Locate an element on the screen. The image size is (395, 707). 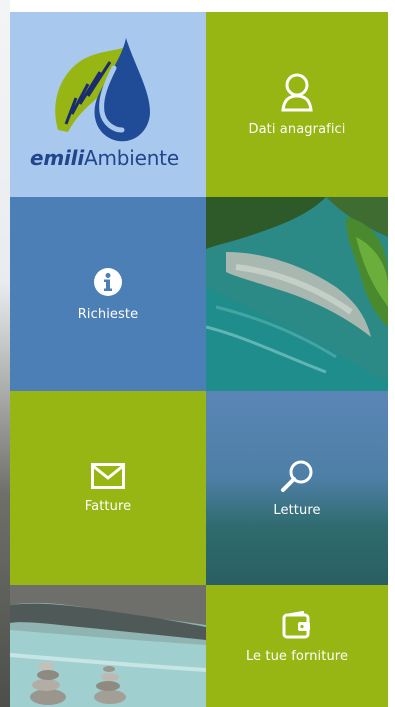
info-icon is located at coordinates (108, 282).